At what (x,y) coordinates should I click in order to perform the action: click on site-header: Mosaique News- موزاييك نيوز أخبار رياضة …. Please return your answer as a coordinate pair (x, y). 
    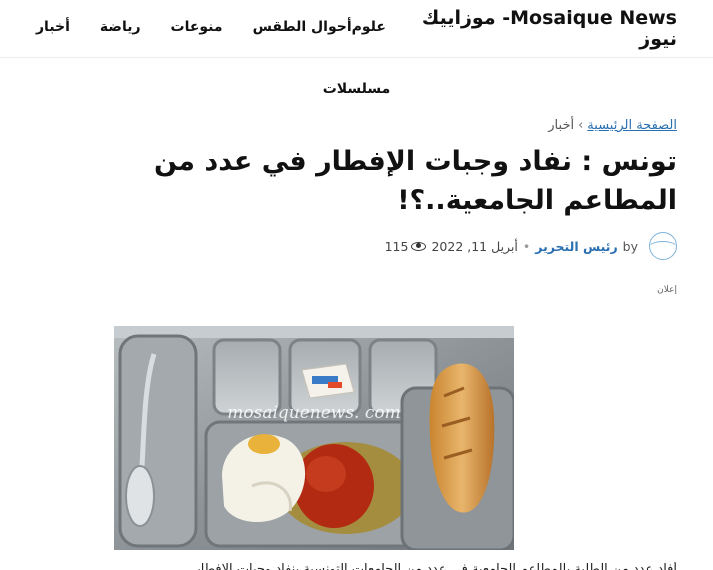
    Looking at the image, I should click on (356, 29).